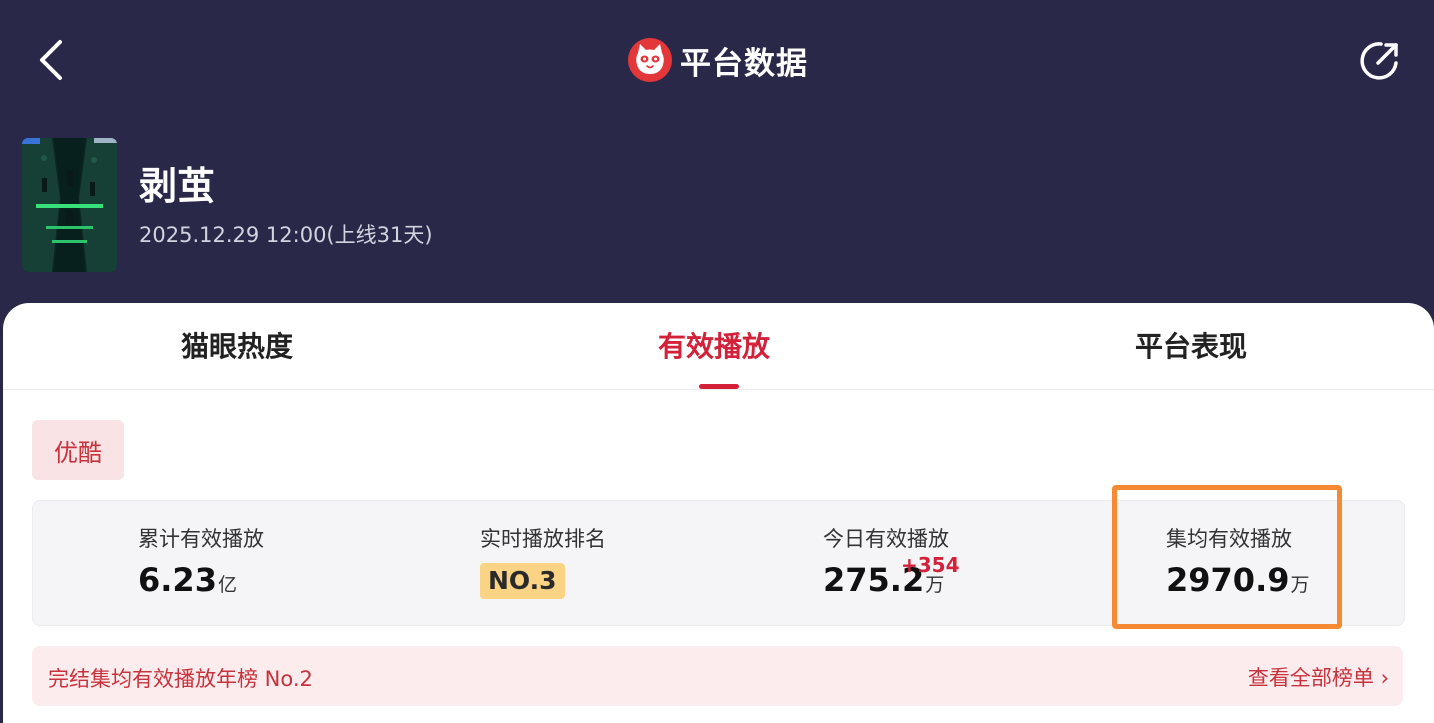  I want to click on back-button, so click(52, 60).